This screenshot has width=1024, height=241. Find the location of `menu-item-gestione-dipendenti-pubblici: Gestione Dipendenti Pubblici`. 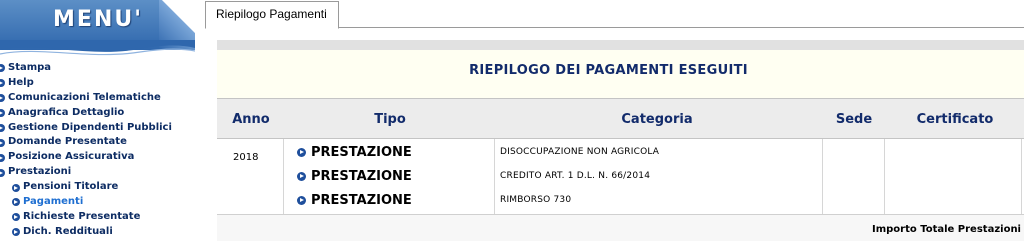

menu-item-gestione-dipendenti-pubblici: Gestione Dipendenti Pubblici is located at coordinates (86, 128).